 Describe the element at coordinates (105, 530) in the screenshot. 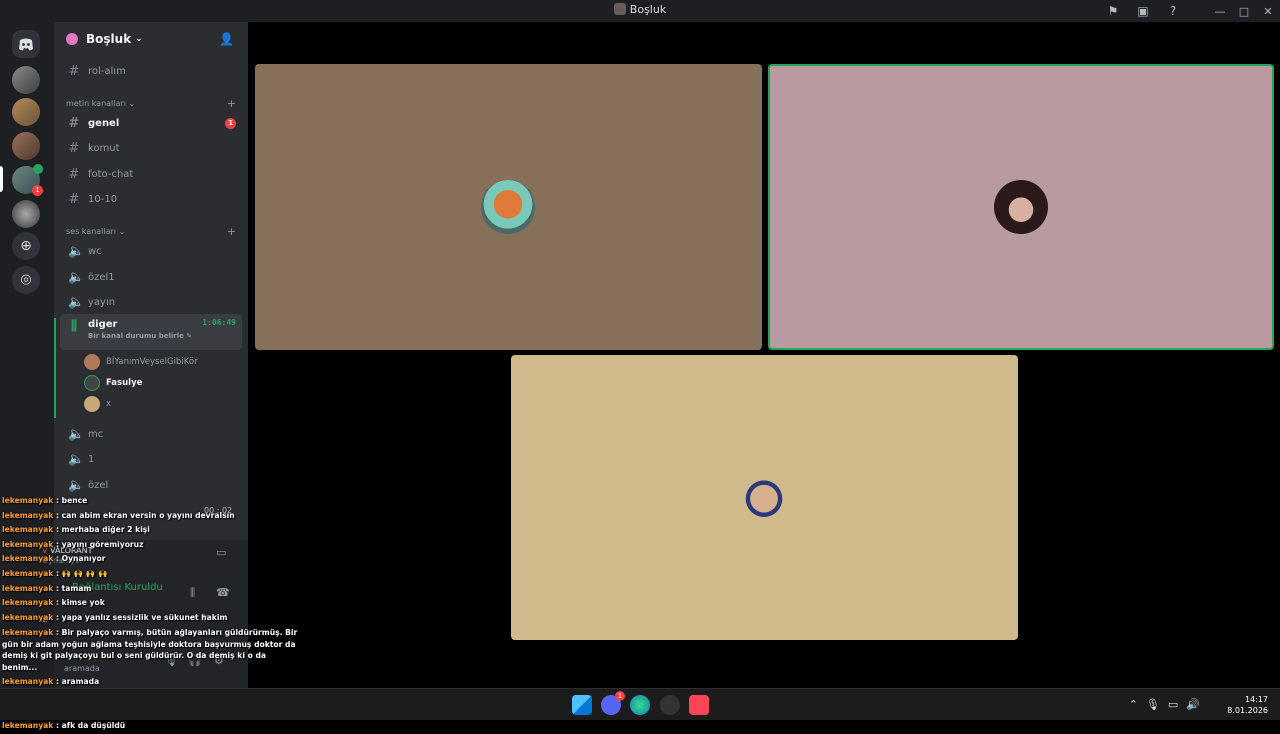

I see `chat-text: merhaba diğer 2 kişi` at that location.